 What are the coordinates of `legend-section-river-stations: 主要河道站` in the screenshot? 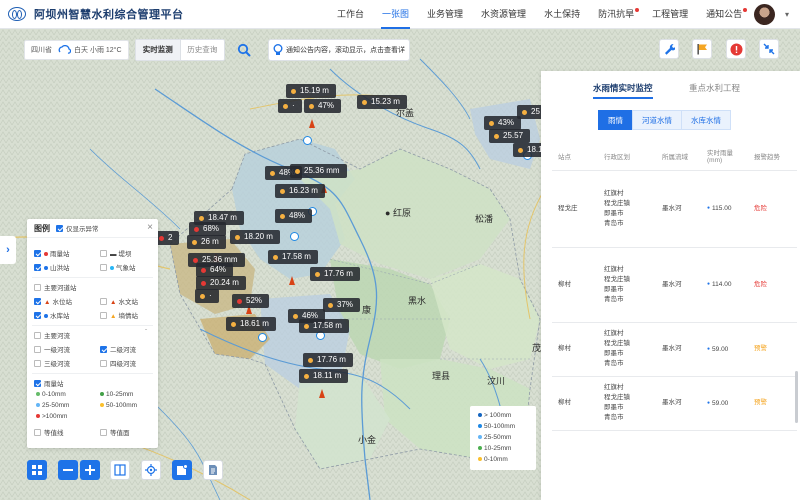 It's located at (55, 287).